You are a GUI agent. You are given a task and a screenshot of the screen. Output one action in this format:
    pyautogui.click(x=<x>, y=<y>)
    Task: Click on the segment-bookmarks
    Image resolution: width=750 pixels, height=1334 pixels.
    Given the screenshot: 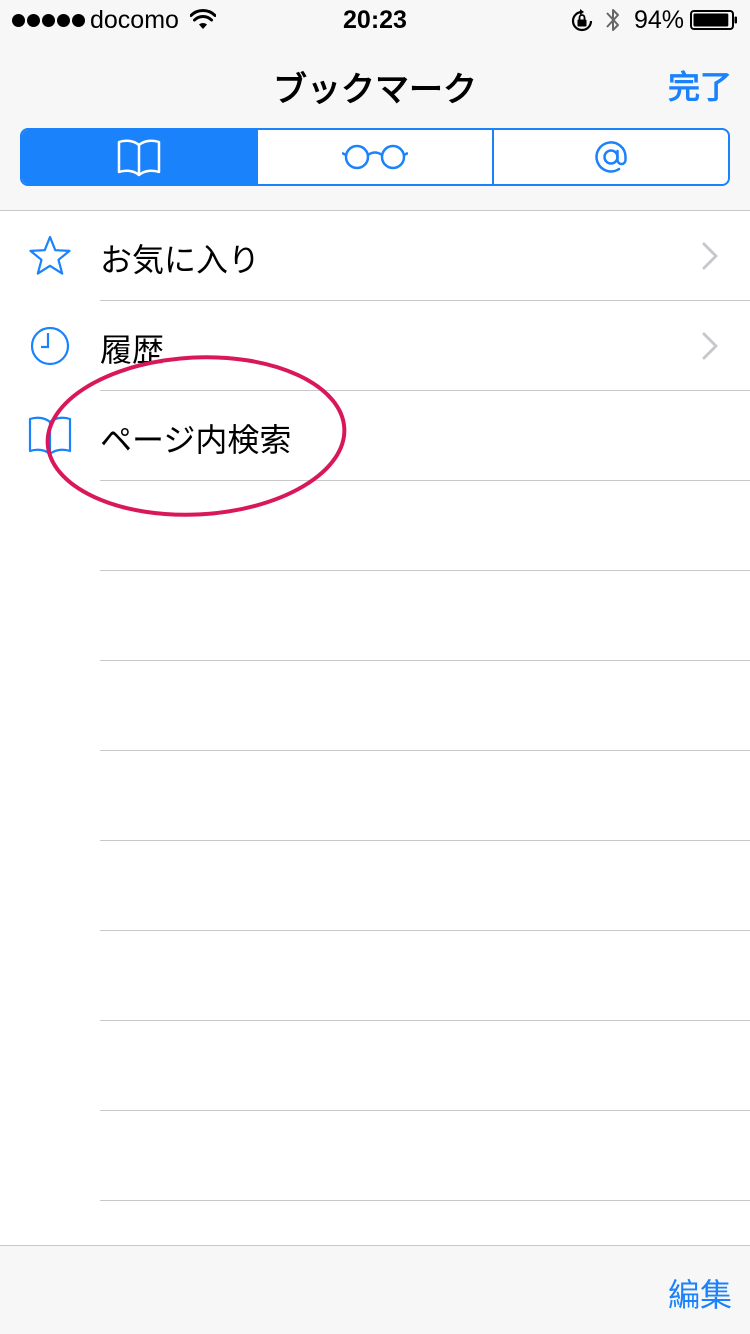 What is the action you would take?
    pyautogui.click(x=139, y=157)
    